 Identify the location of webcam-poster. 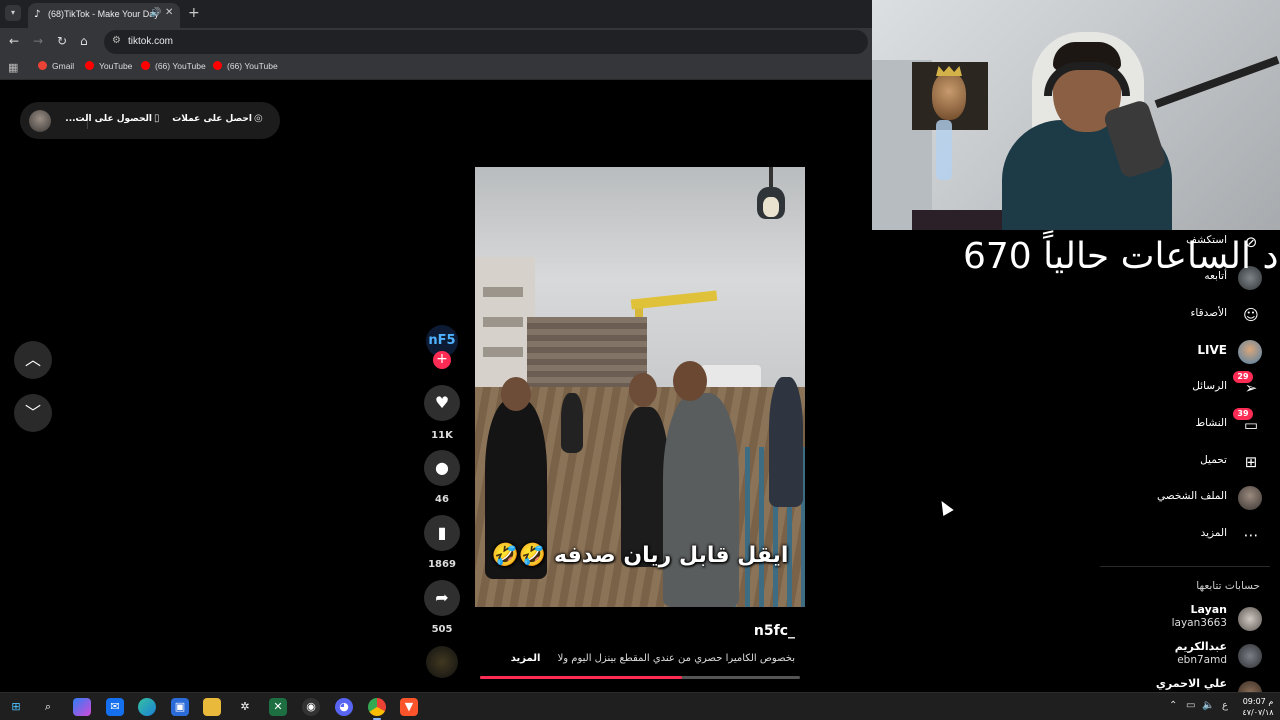
(950, 96).